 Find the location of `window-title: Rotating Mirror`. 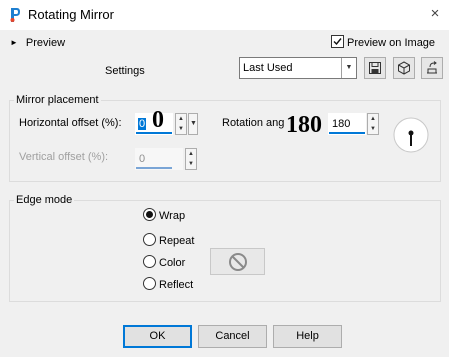

window-title: Rotating Mirror is located at coordinates (71, 14).